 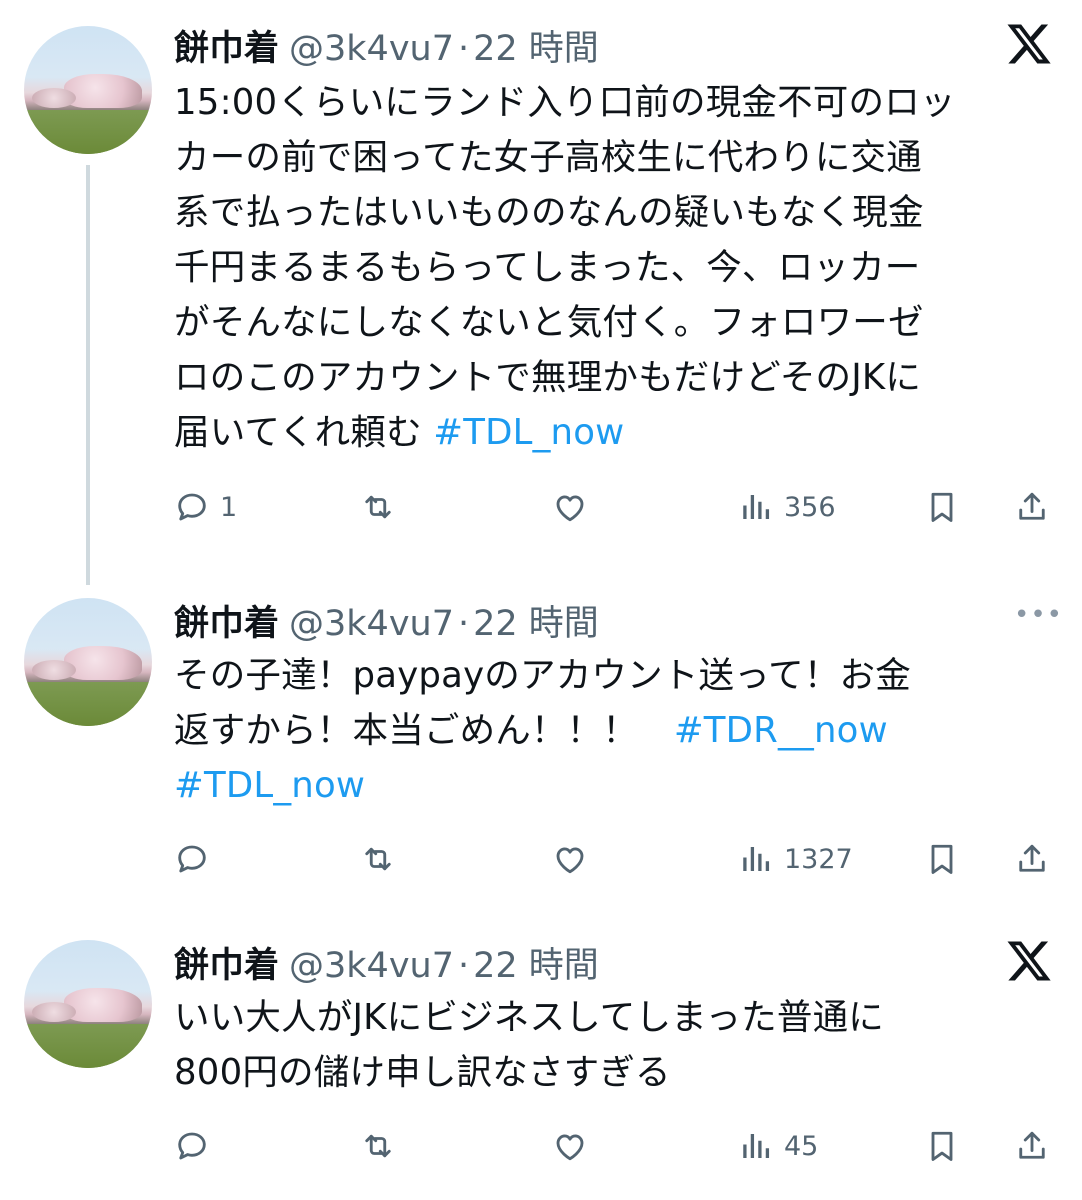 What do you see at coordinates (810, 507) in the screenshot?
I see `view-count: 356` at bounding box center [810, 507].